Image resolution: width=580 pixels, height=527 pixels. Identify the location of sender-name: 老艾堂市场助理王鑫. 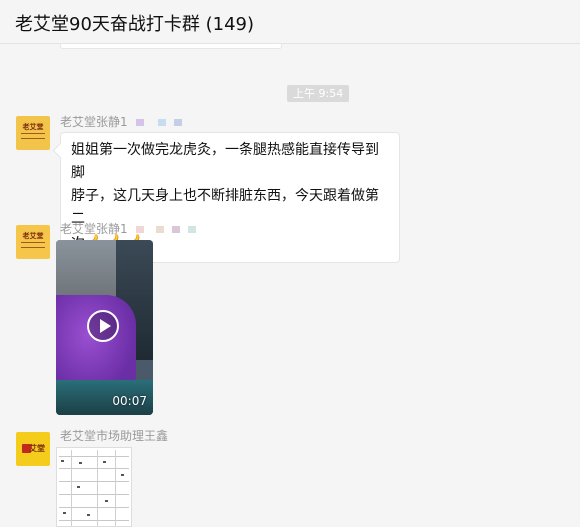
(114, 435).